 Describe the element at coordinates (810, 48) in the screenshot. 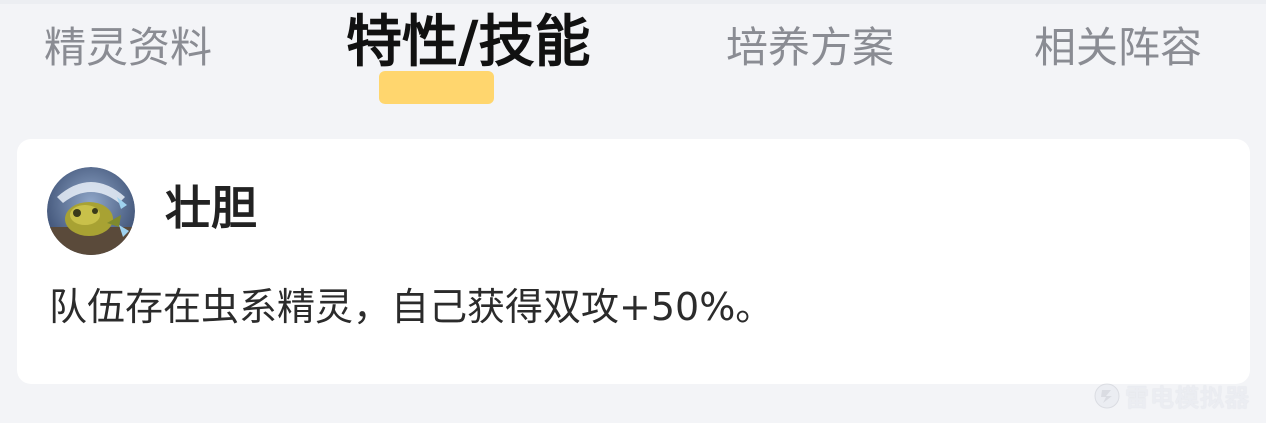

I see `tab-training-plan: 培养方案` at that location.